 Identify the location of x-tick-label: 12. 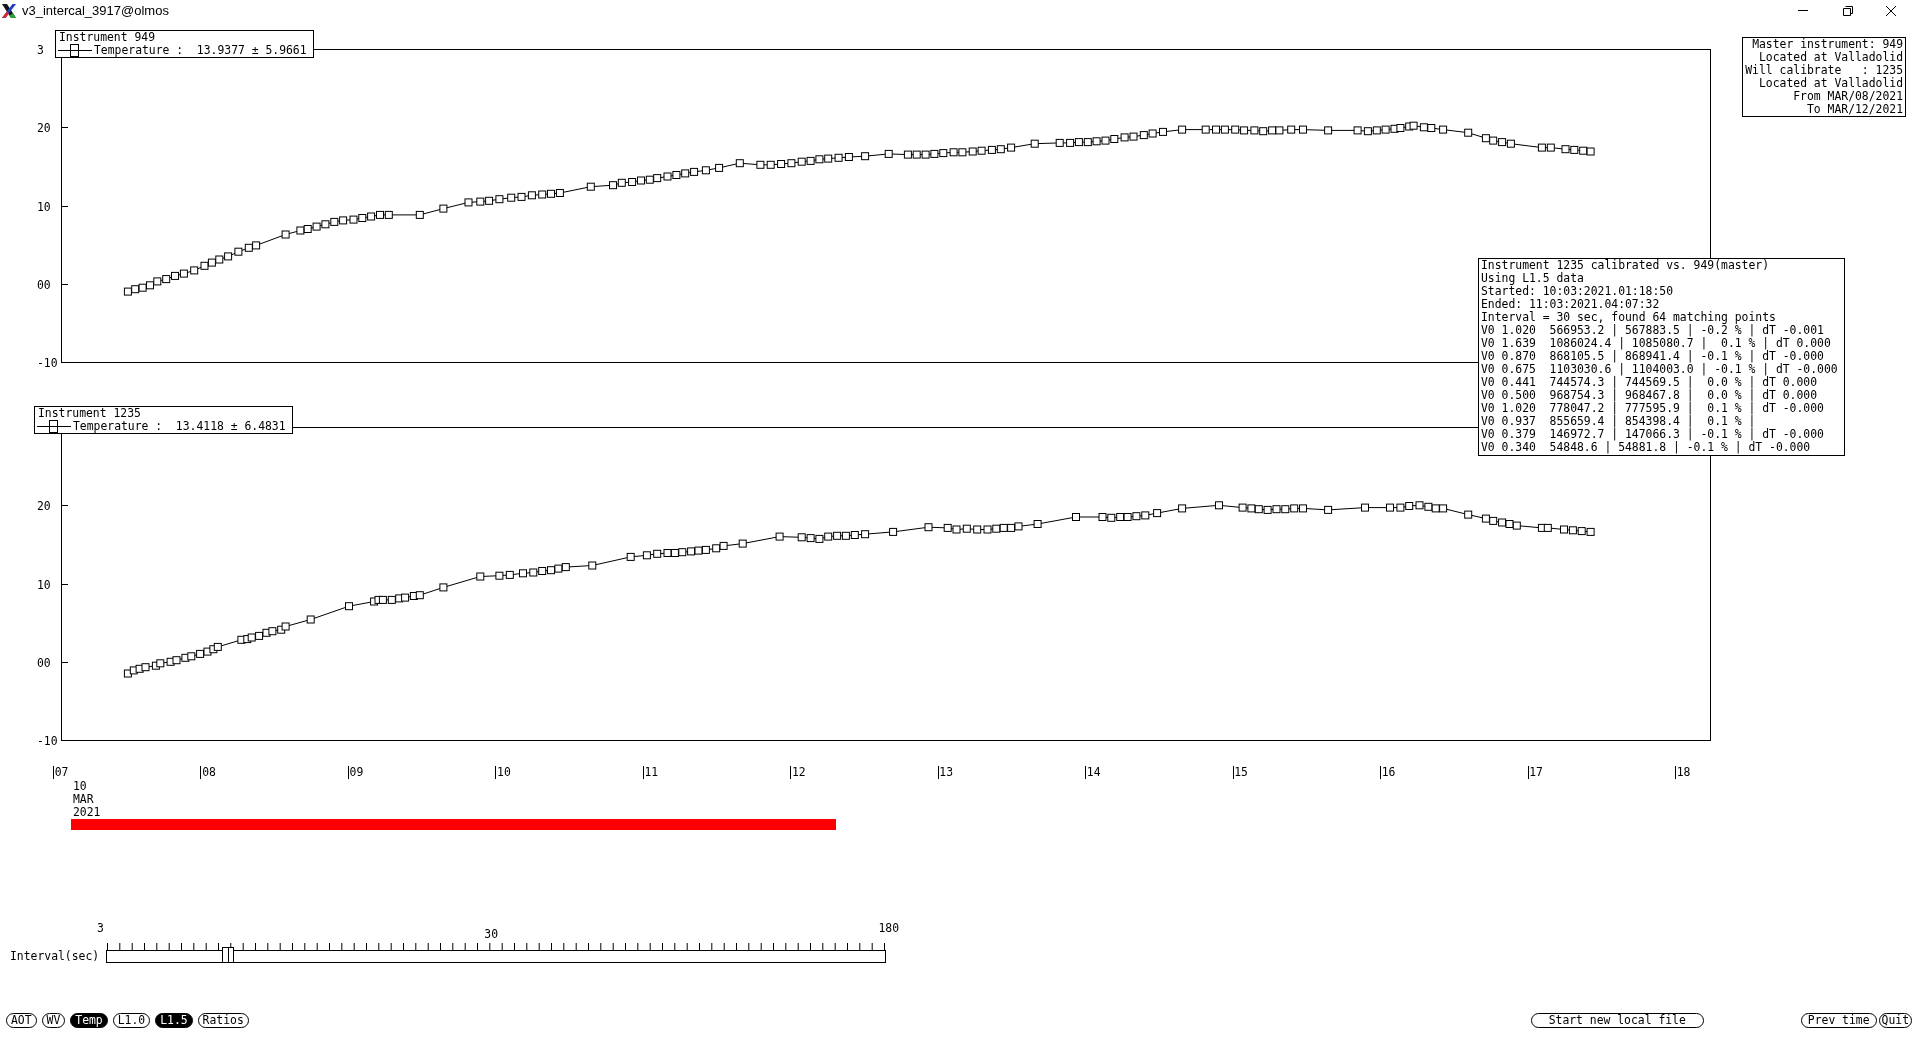
(798, 772).